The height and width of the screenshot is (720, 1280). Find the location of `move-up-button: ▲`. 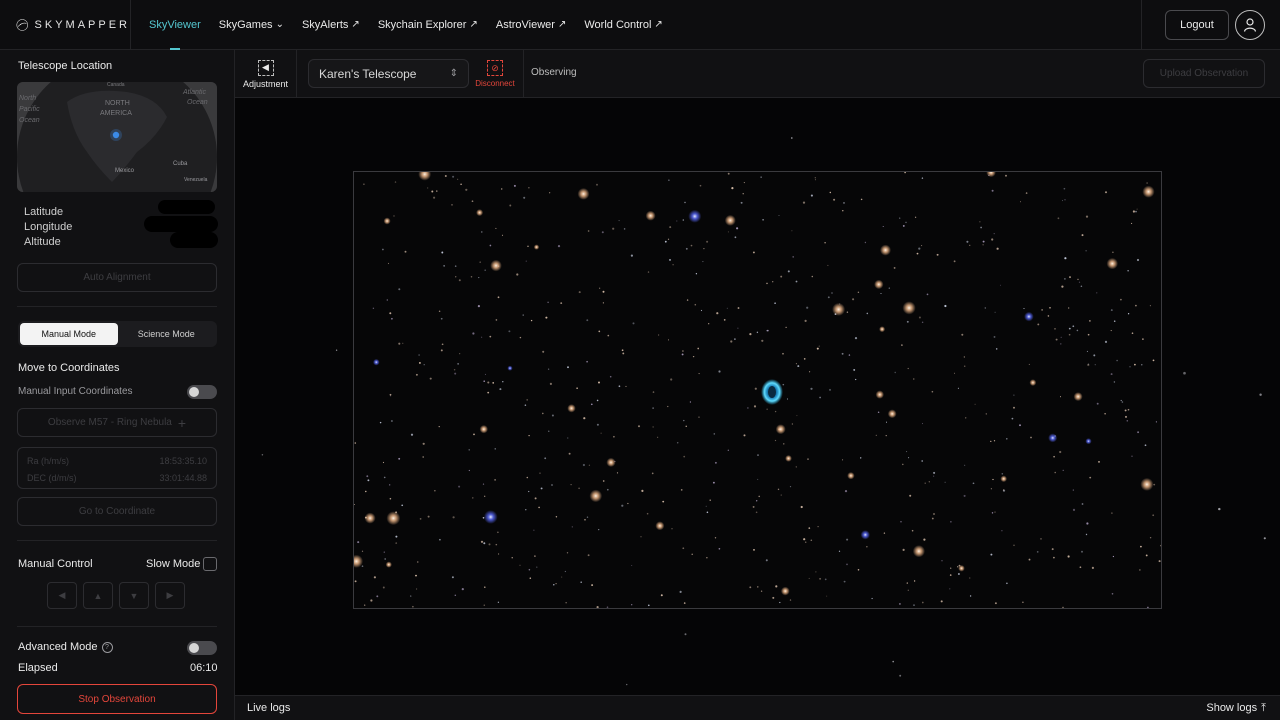

move-up-button: ▲ is located at coordinates (98, 595).